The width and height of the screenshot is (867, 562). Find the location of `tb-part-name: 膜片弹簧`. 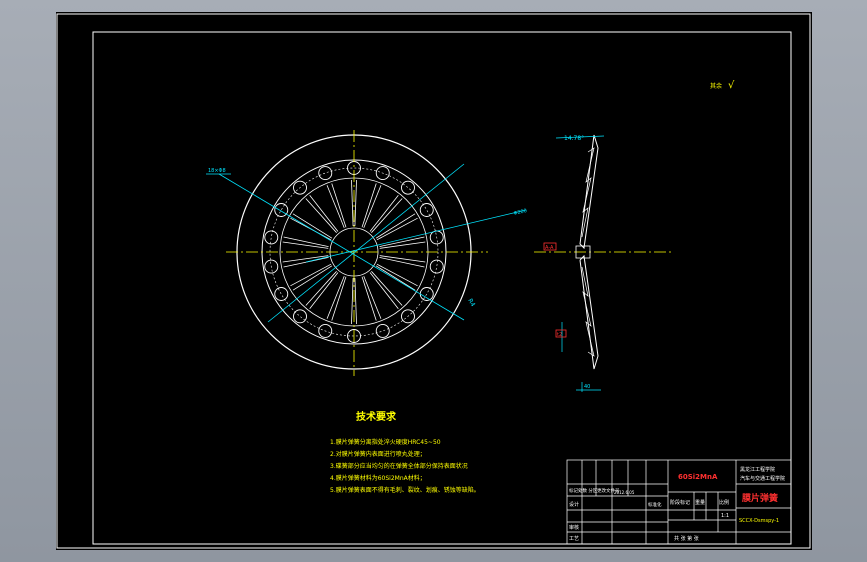

tb-part-name: 膜片弹簧 is located at coordinates (759, 498).